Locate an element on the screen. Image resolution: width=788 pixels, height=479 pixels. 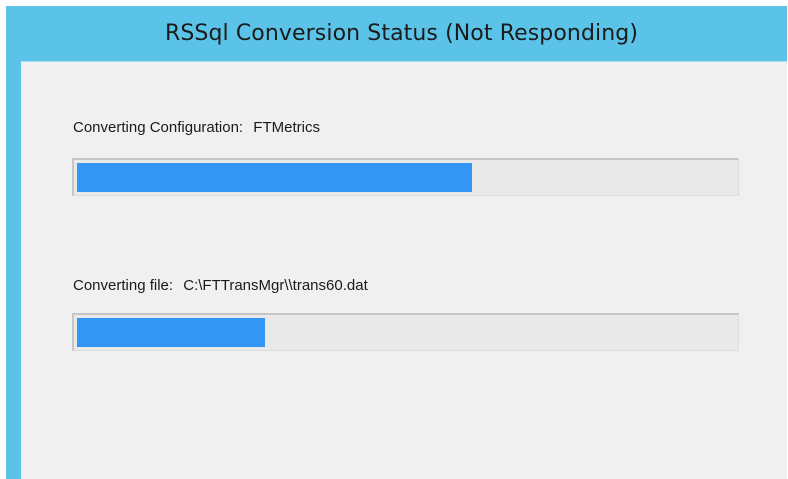
config-status-line: Converting Configuration: FTMetrics is located at coordinates (196, 127).